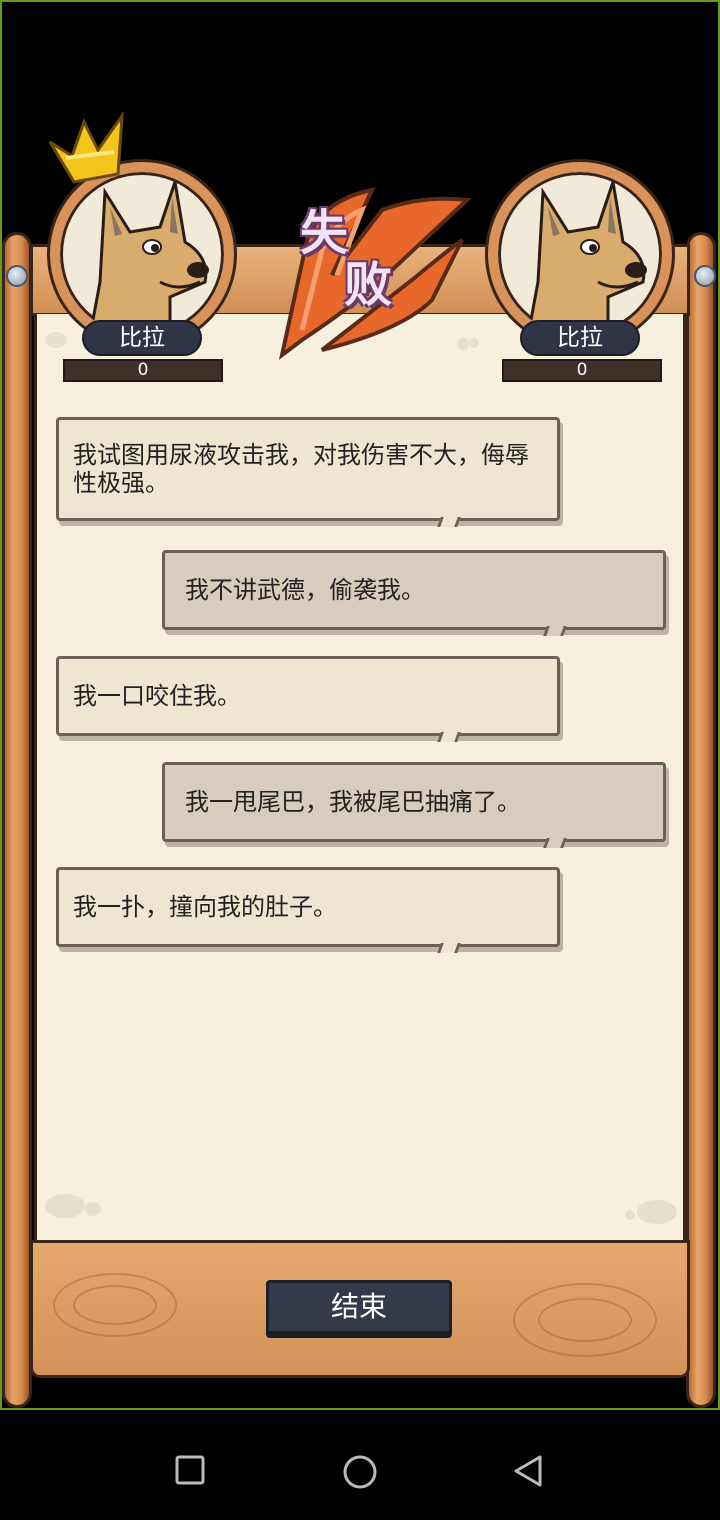 The image size is (720, 1520). I want to click on right-bolt-icon, so click(705, 276).